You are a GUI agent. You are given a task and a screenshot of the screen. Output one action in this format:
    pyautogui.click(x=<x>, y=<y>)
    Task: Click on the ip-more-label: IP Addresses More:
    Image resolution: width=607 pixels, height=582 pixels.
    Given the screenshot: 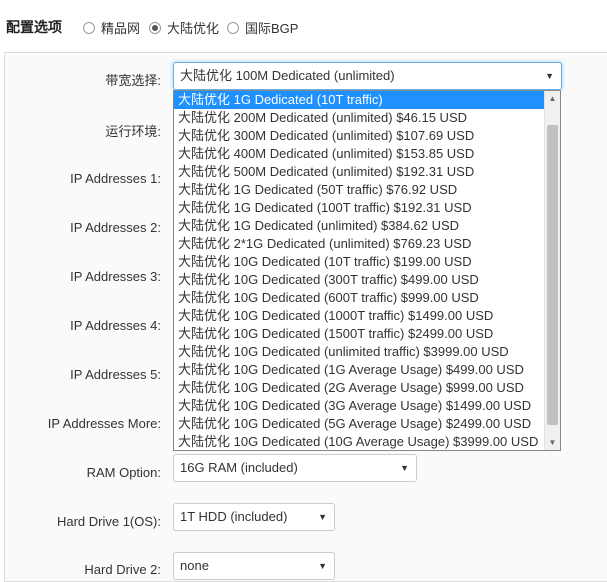 What is the action you would take?
    pyautogui.click(x=104, y=423)
    